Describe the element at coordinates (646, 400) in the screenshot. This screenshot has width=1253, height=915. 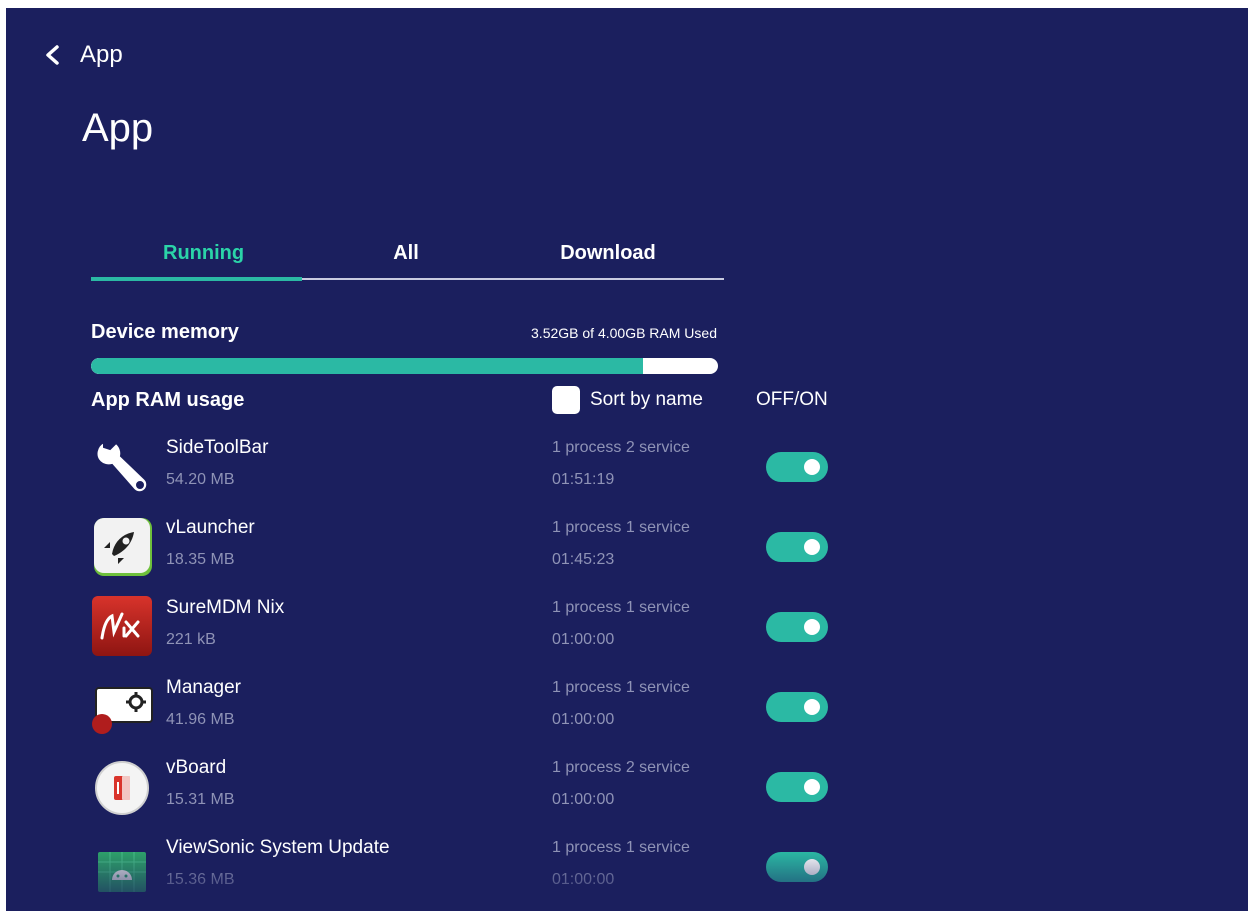
I see `sort-by-name-label: Sort by name` at that location.